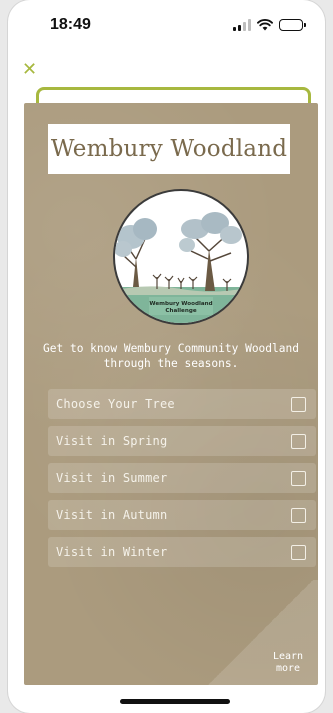  Describe the element at coordinates (181, 257) in the screenshot. I see `wembury-woodland-challenge-logo: Wembury Woodland Challenge` at that location.